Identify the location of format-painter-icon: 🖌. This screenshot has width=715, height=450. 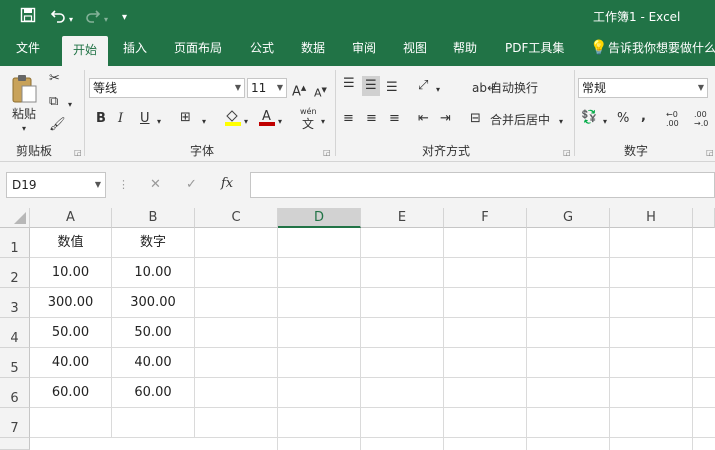
(57, 125).